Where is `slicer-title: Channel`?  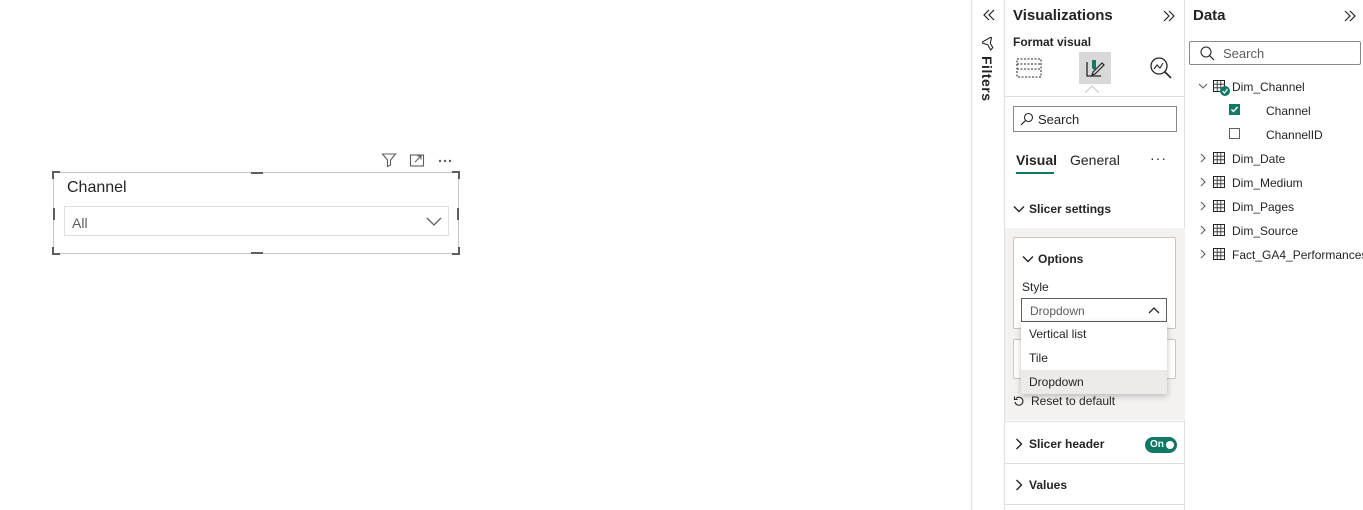 slicer-title: Channel is located at coordinates (97, 187).